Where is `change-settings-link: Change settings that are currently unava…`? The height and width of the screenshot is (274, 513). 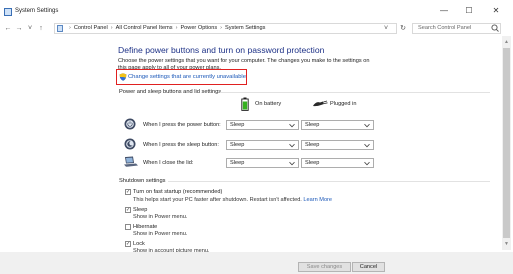 change-settings-link: Change settings that are currently unava… is located at coordinates (187, 77).